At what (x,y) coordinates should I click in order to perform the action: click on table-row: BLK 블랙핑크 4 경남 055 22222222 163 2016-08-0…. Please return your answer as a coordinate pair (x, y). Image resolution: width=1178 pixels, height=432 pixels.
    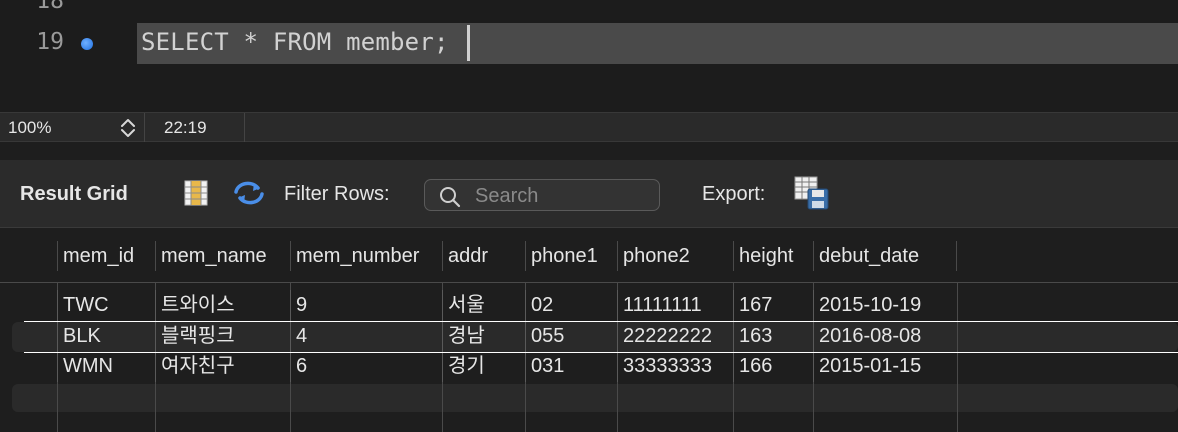
    Looking at the image, I should click on (589, 336).